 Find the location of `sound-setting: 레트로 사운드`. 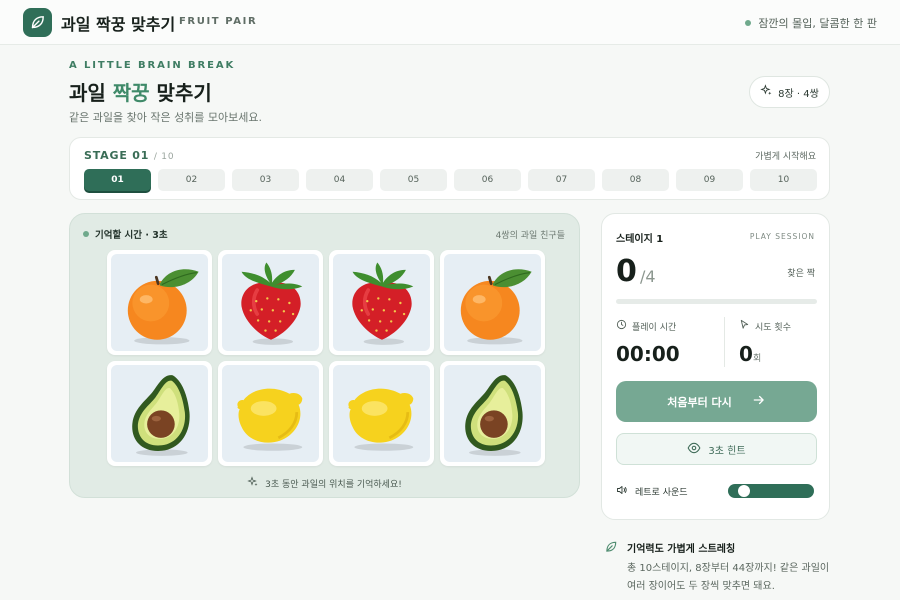

sound-setting: 레트로 사운드 is located at coordinates (652, 491).